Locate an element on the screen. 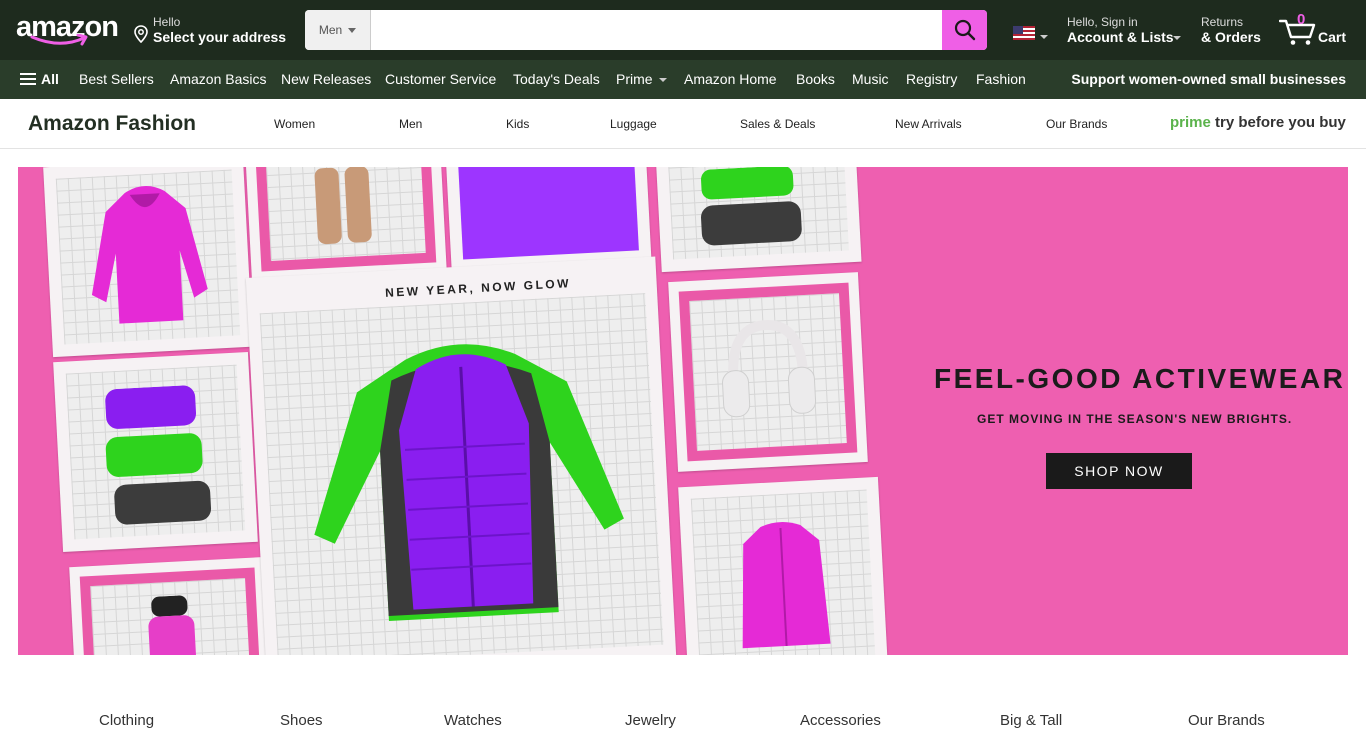  nav-customer-service: Customer Service is located at coordinates (440, 79).